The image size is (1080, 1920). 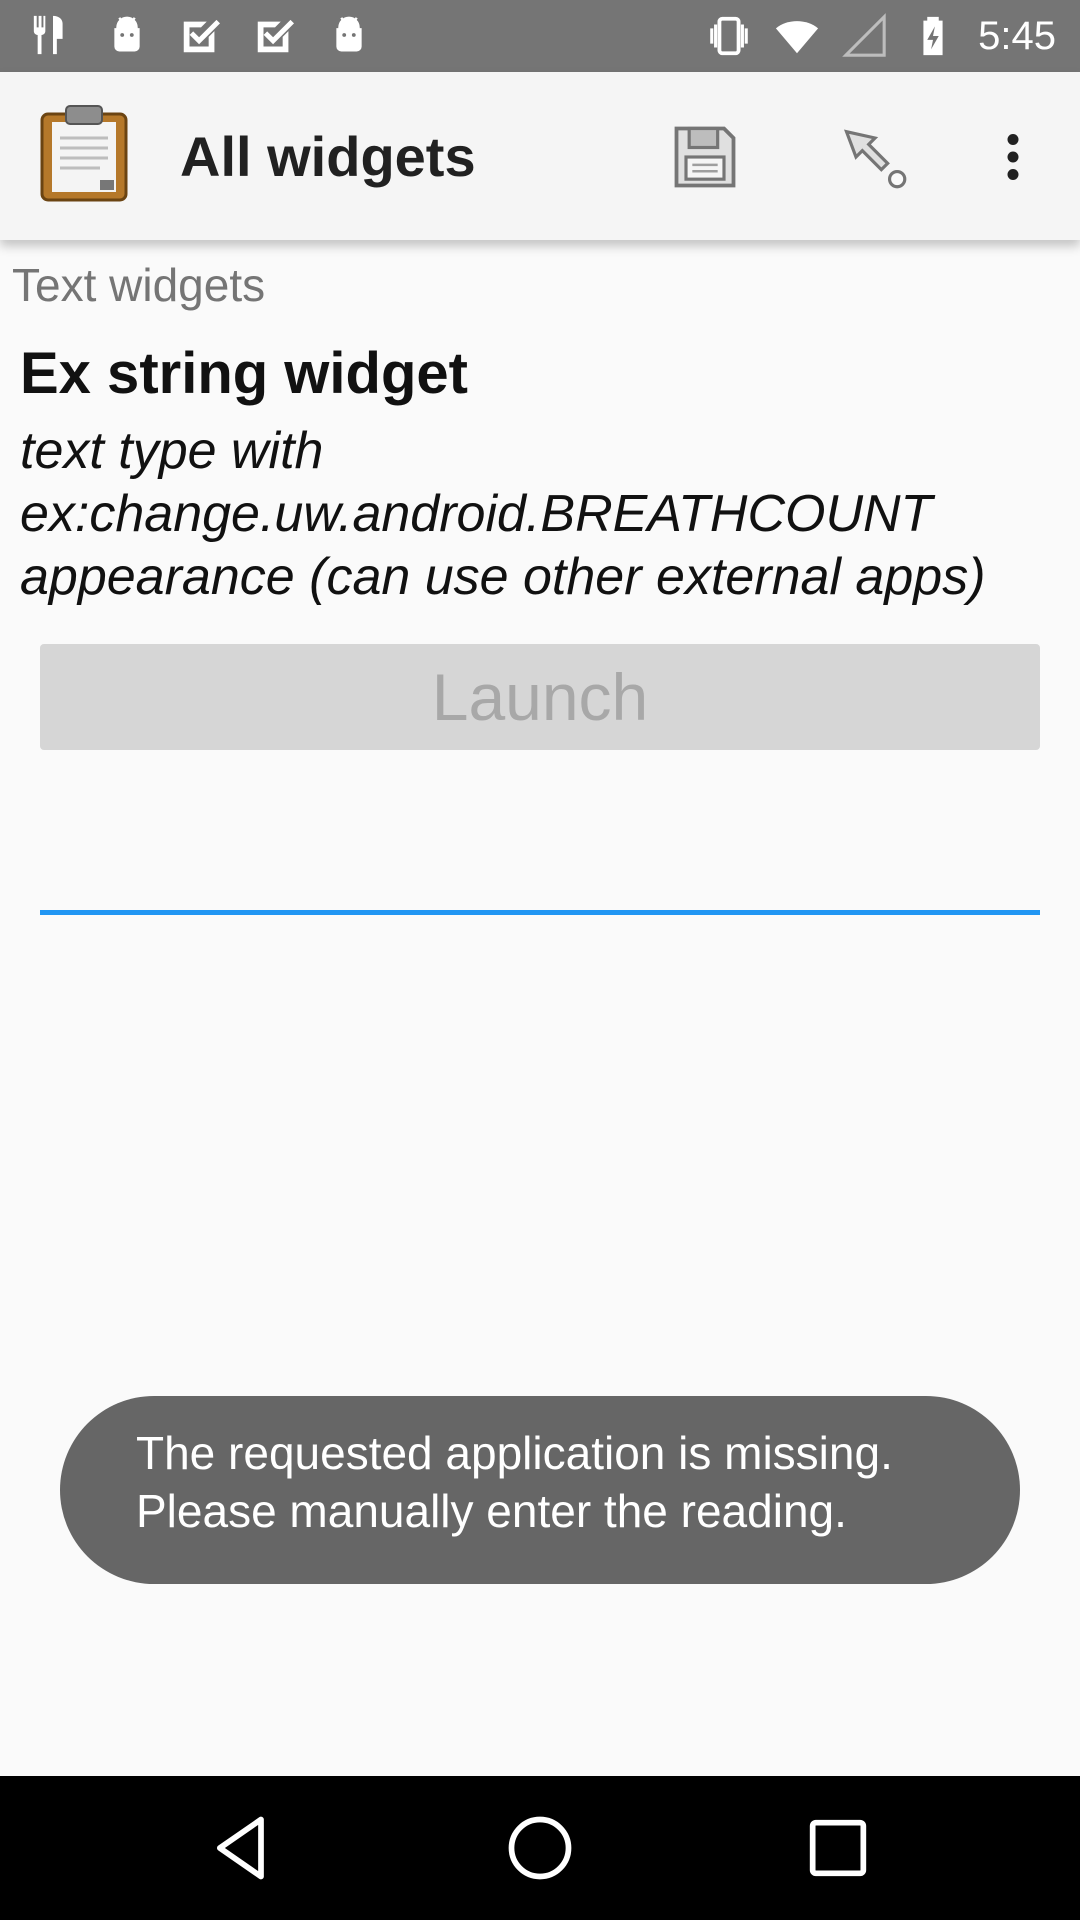 I want to click on clock-time: 5:45, so click(x=1017, y=36).